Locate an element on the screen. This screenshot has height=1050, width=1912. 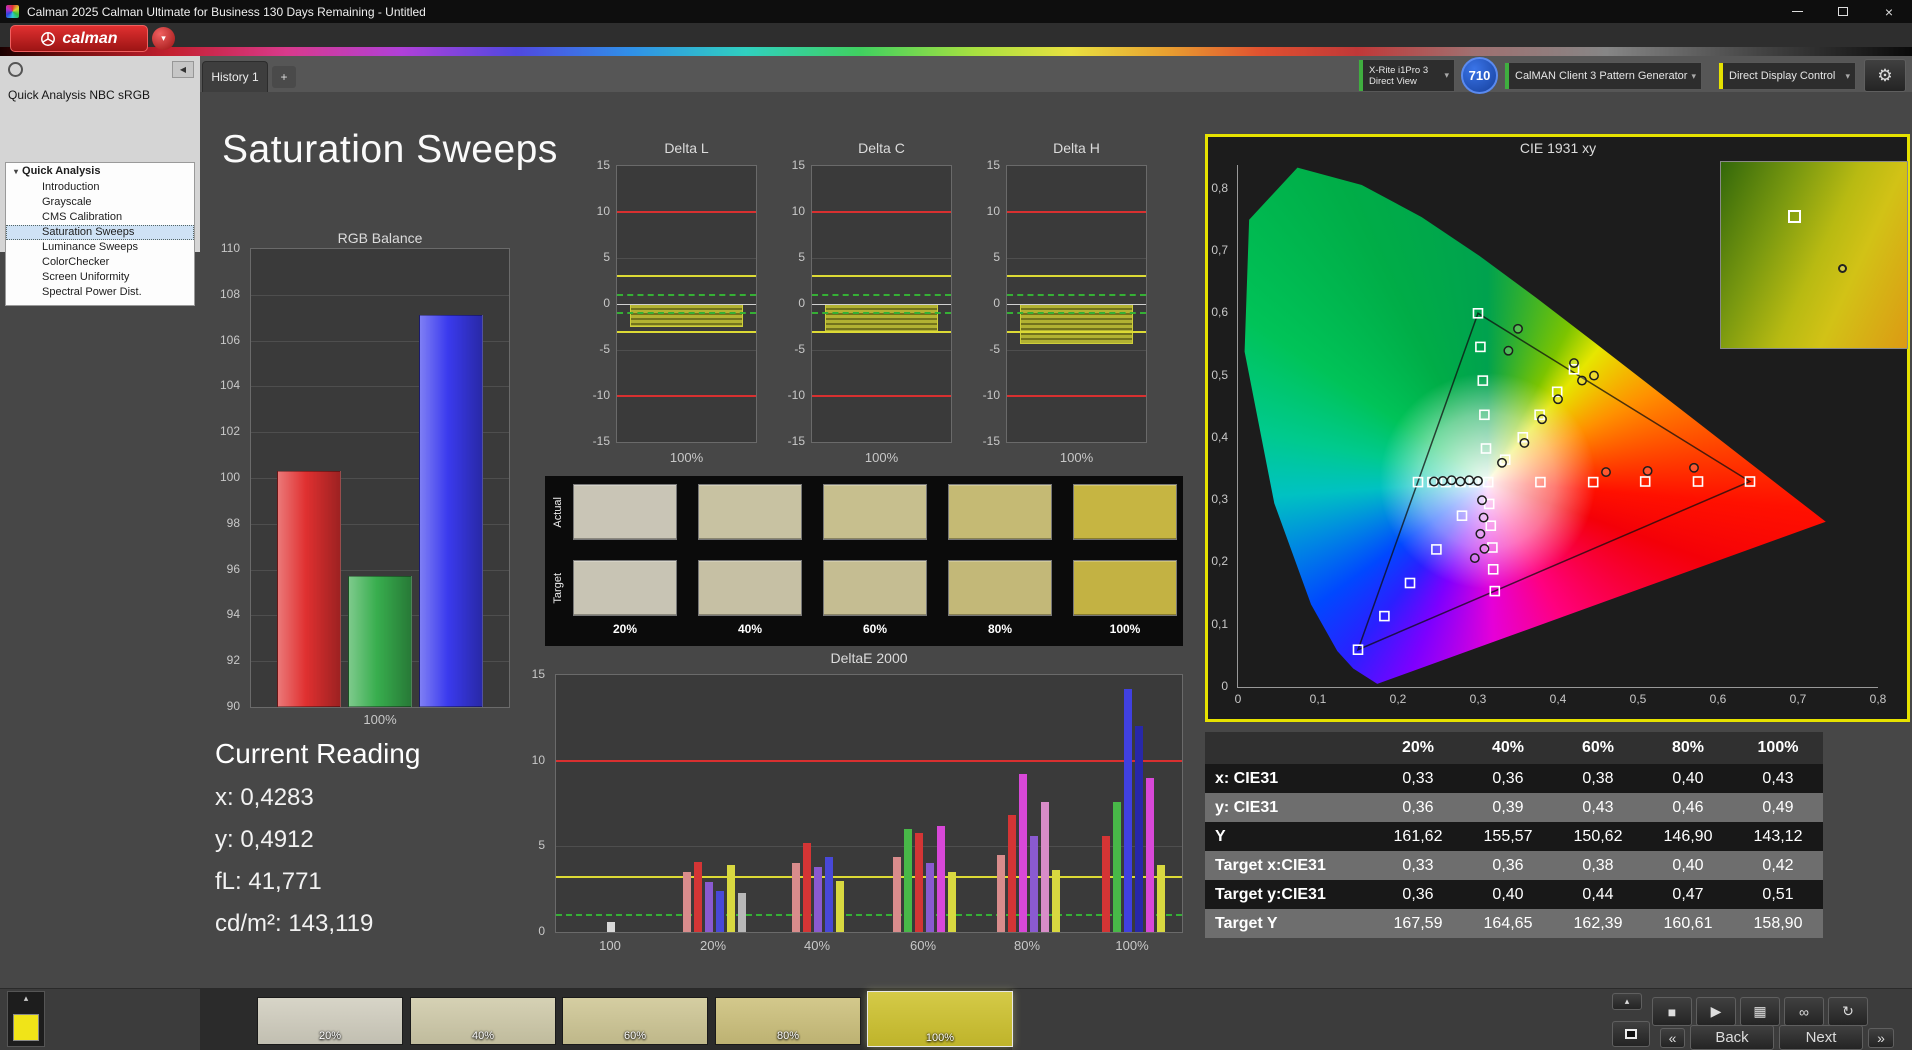
skip-forward-button: » is located at coordinates (1881, 1038).